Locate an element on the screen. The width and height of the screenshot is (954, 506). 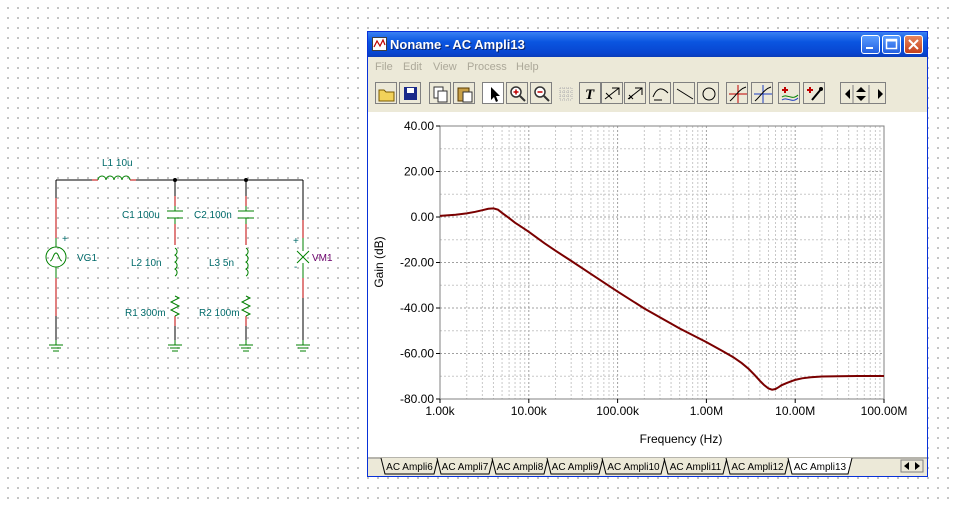
close-button is located at coordinates (913, 44).